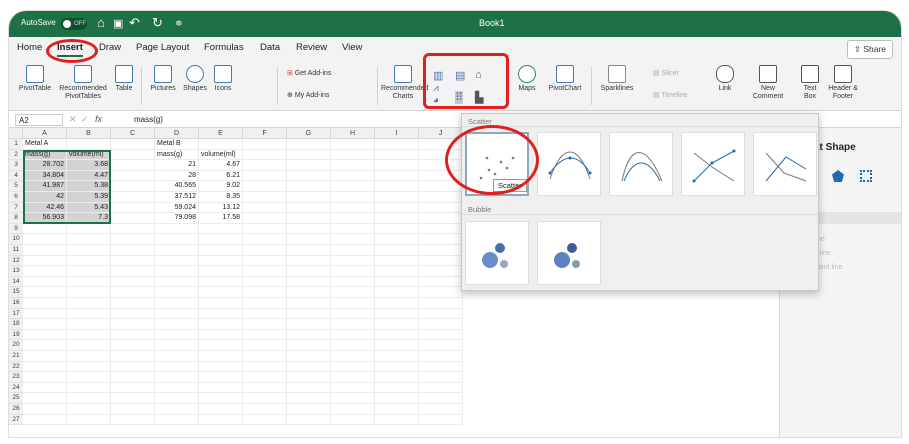  Describe the element at coordinates (223, 79) in the screenshot. I see `icons-button: Icons` at that location.